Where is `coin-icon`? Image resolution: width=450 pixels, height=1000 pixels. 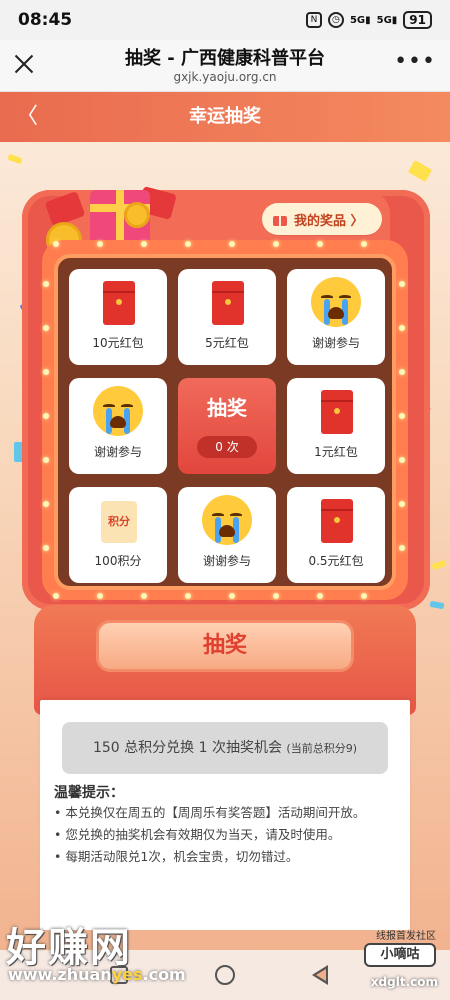
coin-icon is located at coordinates (137, 215).